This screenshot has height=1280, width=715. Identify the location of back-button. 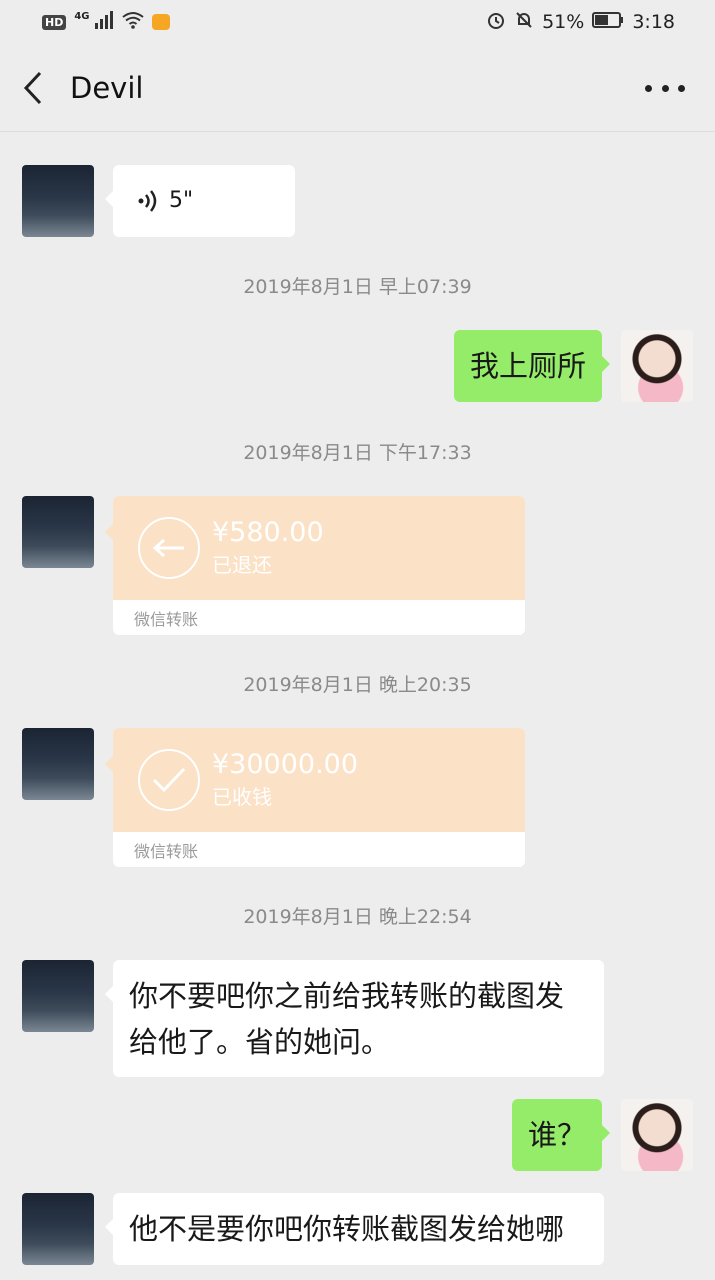
(40, 88).